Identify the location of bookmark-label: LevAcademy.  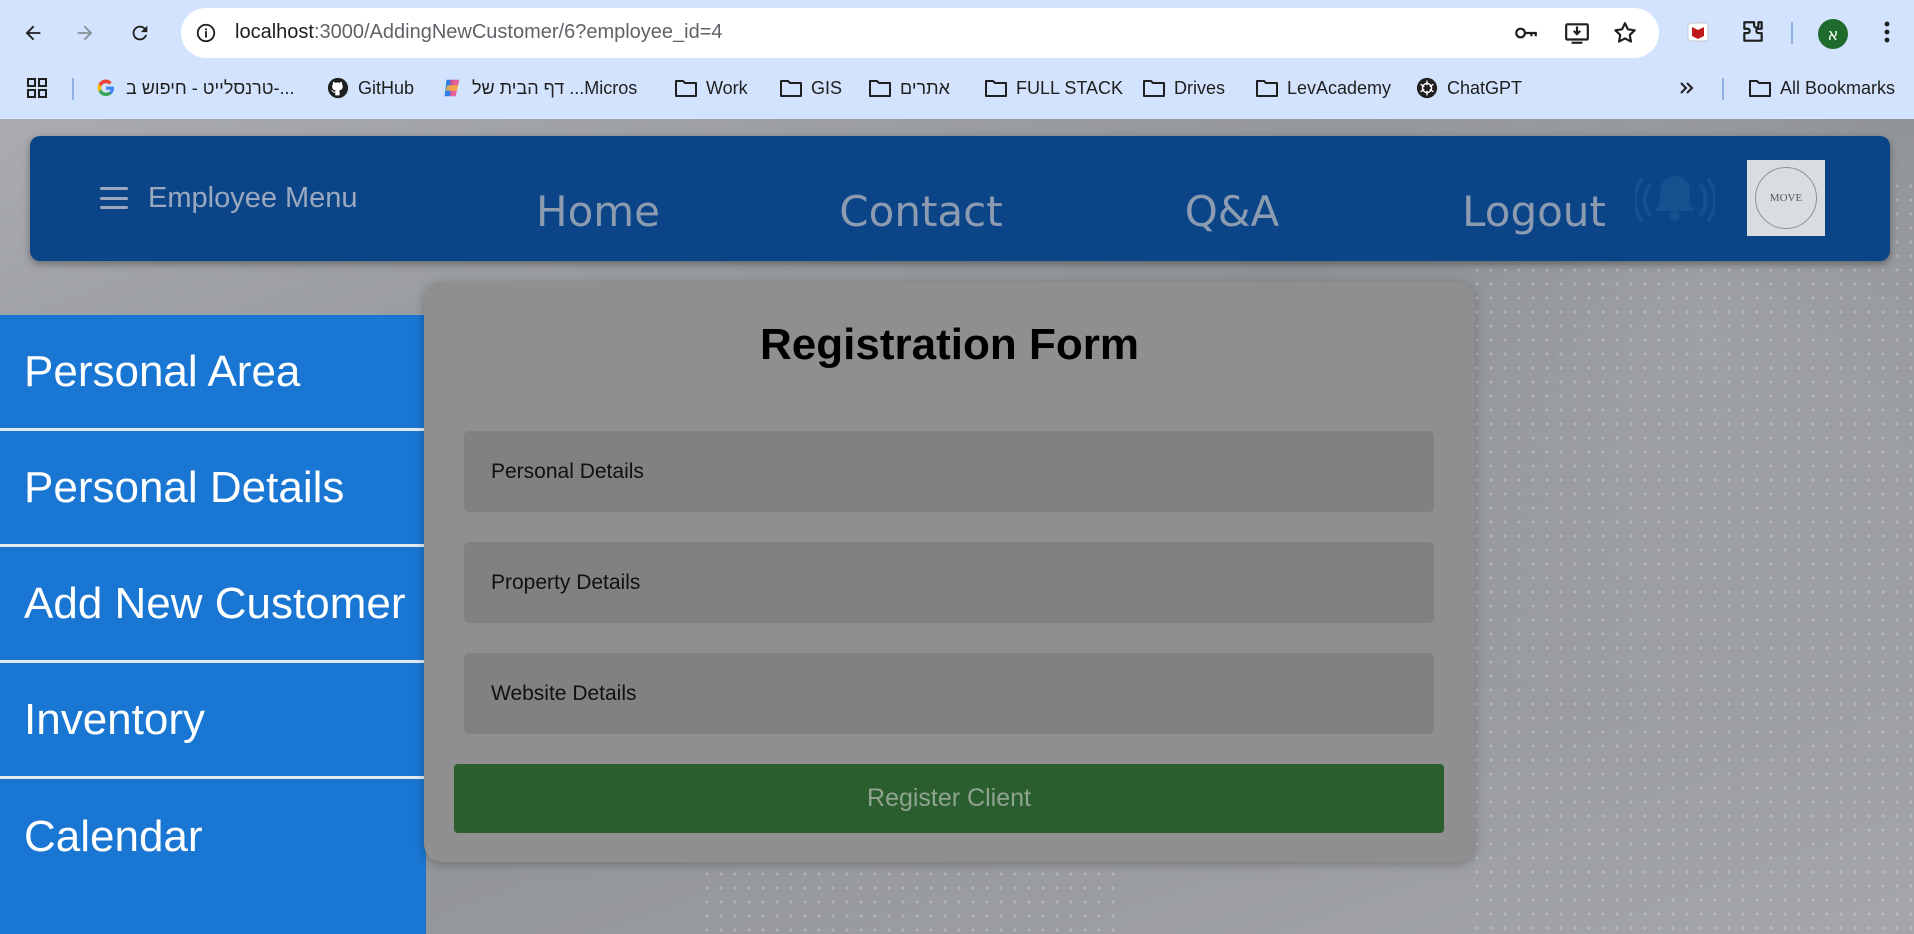
(1339, 87).